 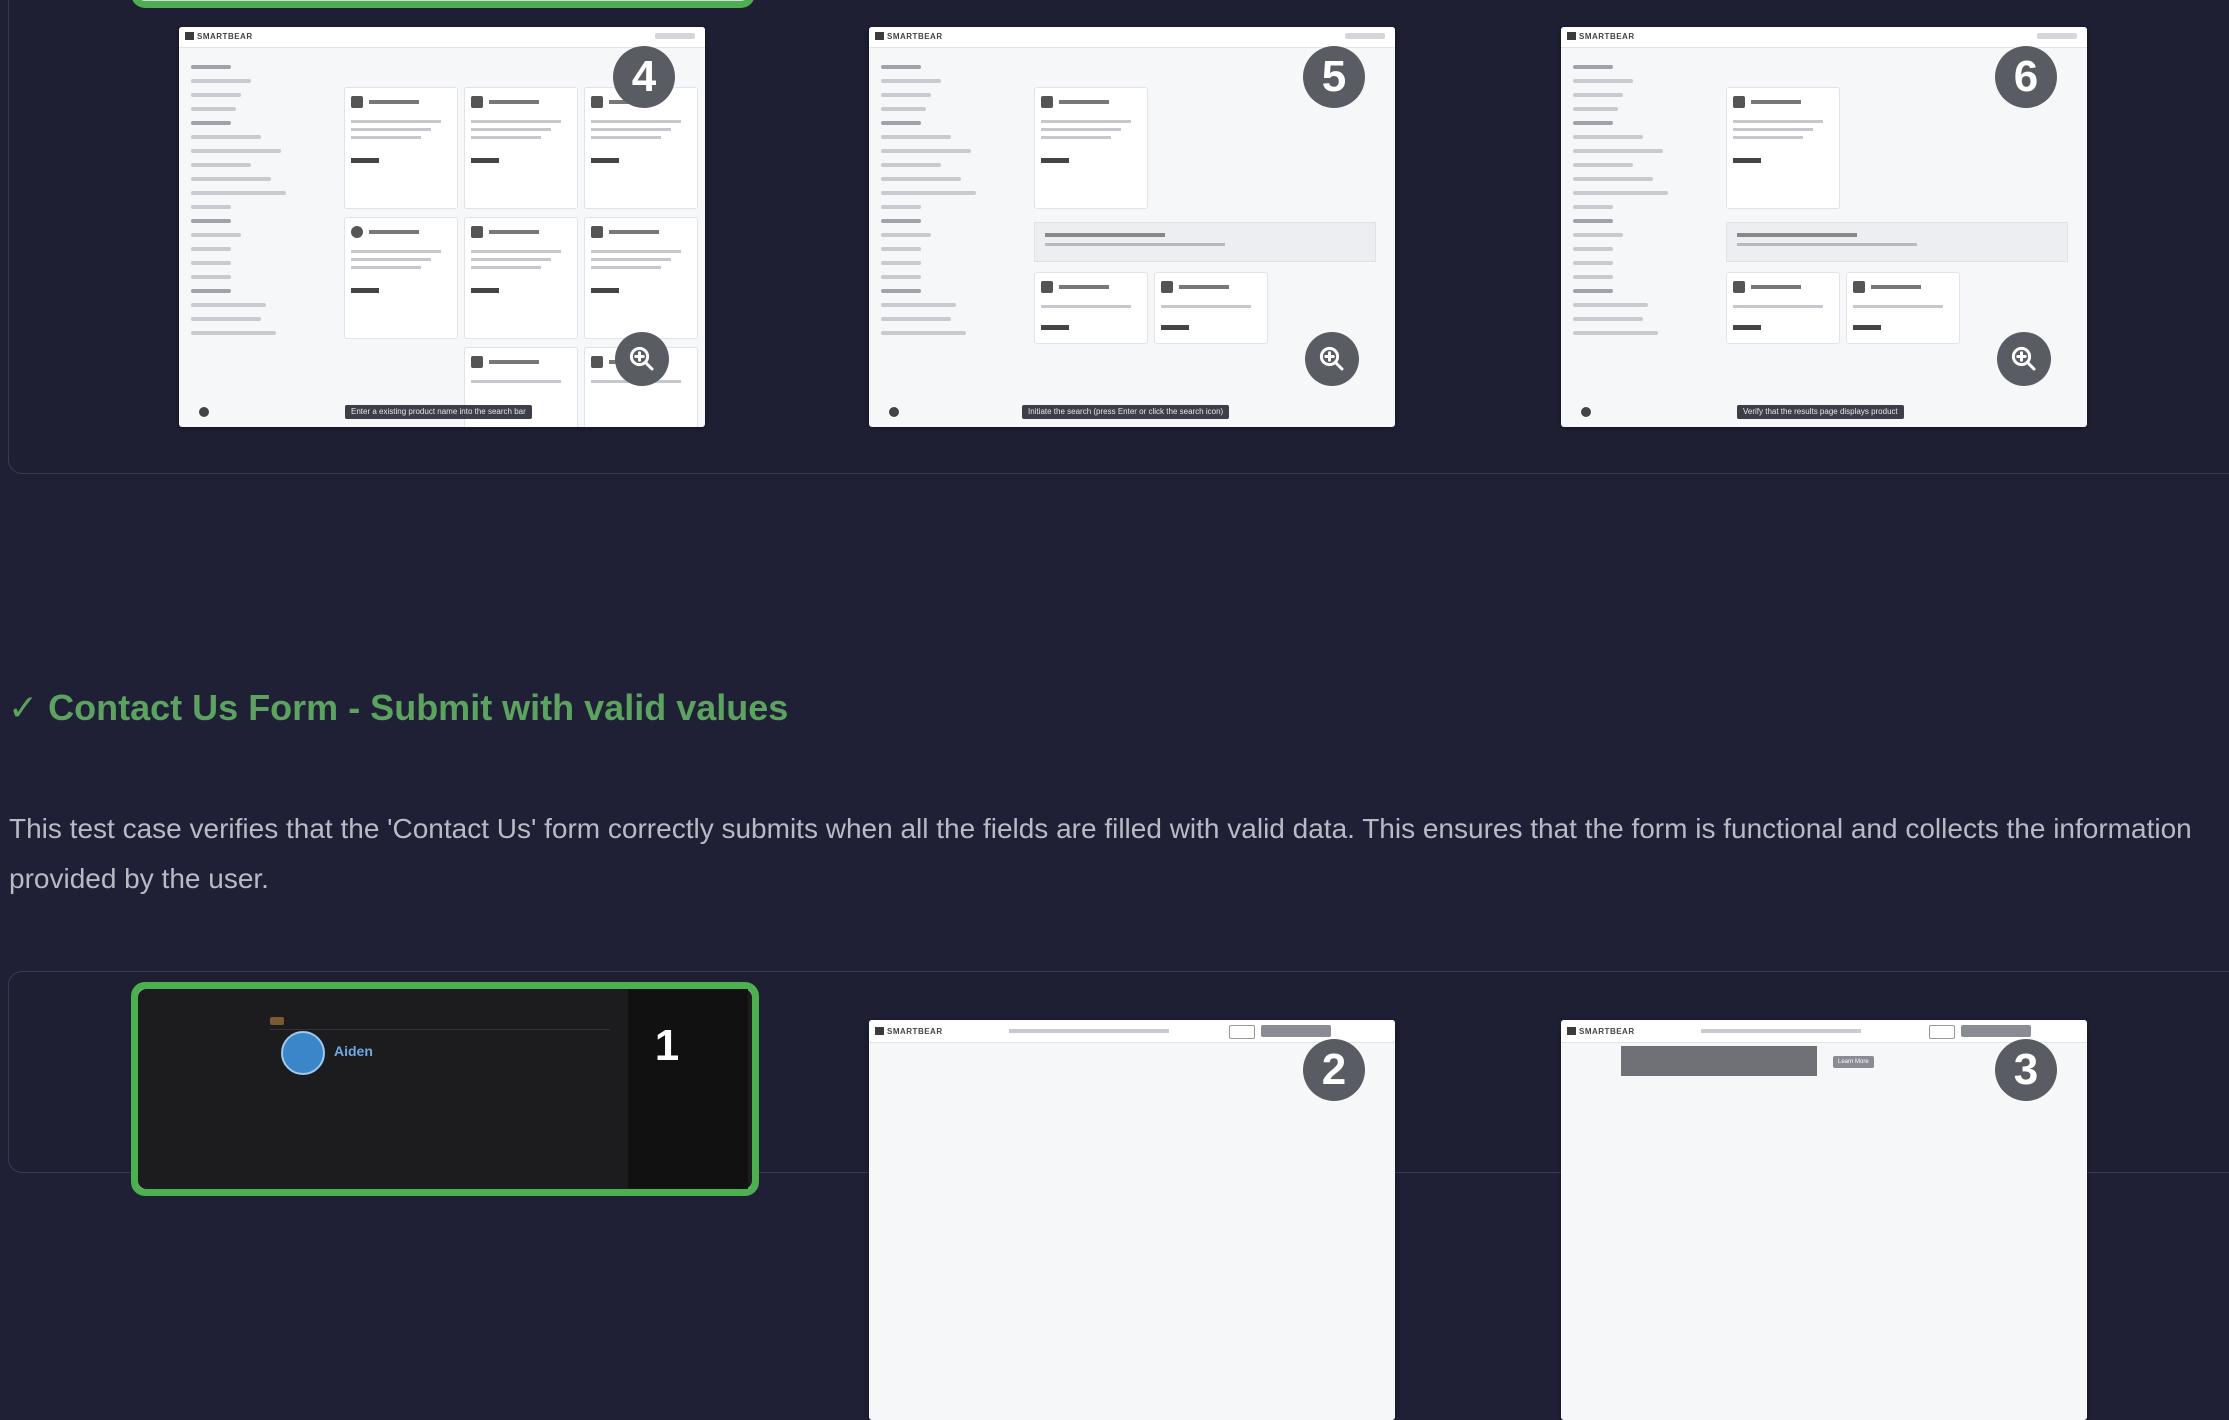 I want to click on step-number-badge: 3, so click(x=2026, y=1070).